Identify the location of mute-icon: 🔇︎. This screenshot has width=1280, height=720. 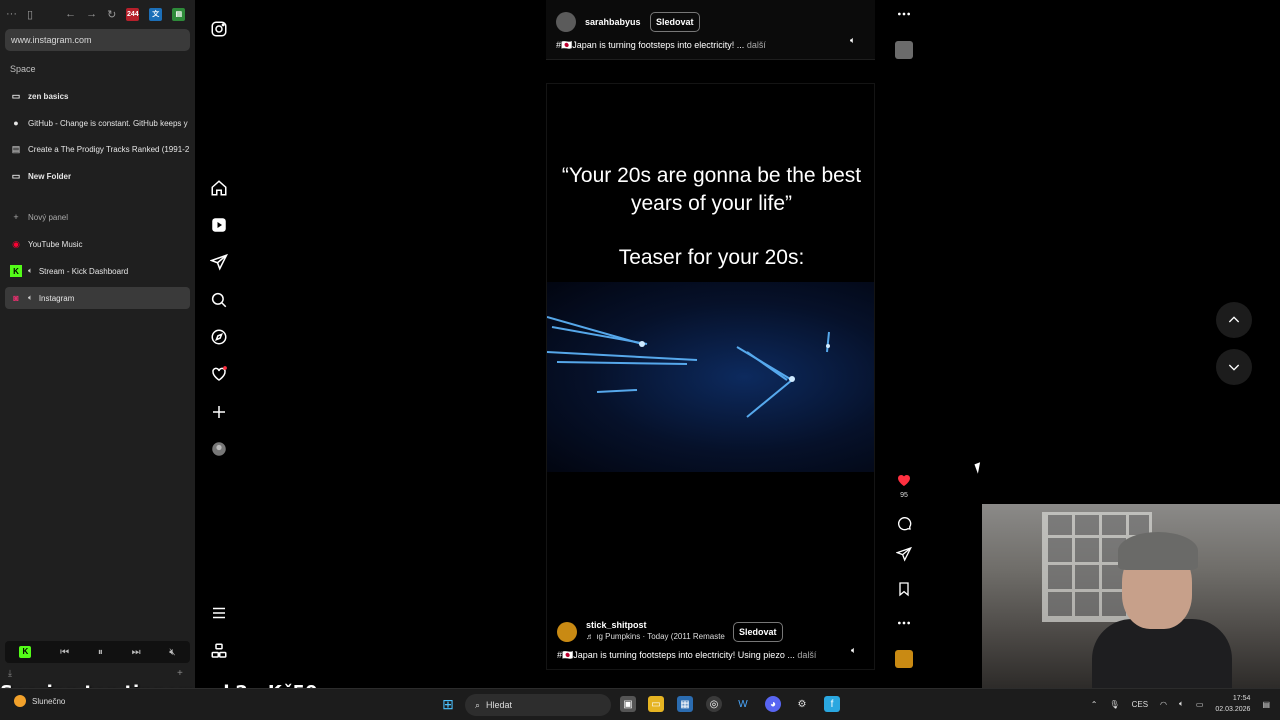
(172, 652).